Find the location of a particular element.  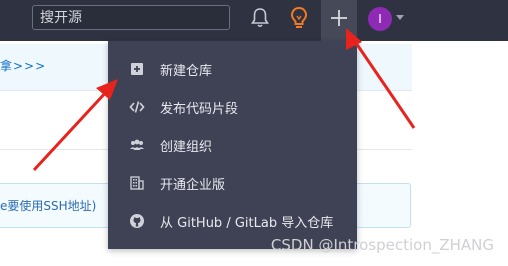

search-input is located at coordinates (131, 17).